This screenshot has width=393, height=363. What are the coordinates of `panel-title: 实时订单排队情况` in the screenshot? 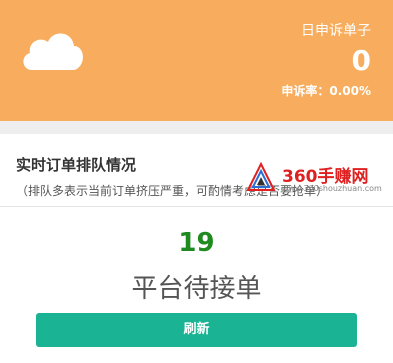 It's located at (76, 165).